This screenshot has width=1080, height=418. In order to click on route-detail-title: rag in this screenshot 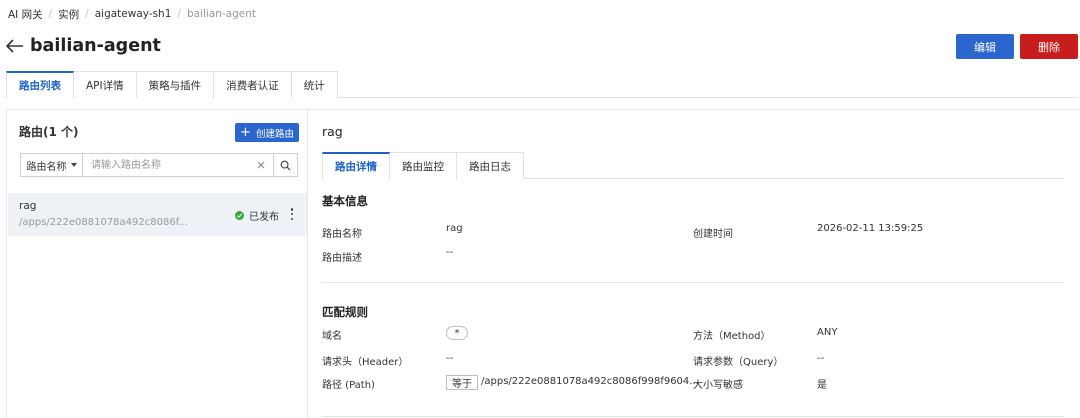, I will do `click(332, 131)`.